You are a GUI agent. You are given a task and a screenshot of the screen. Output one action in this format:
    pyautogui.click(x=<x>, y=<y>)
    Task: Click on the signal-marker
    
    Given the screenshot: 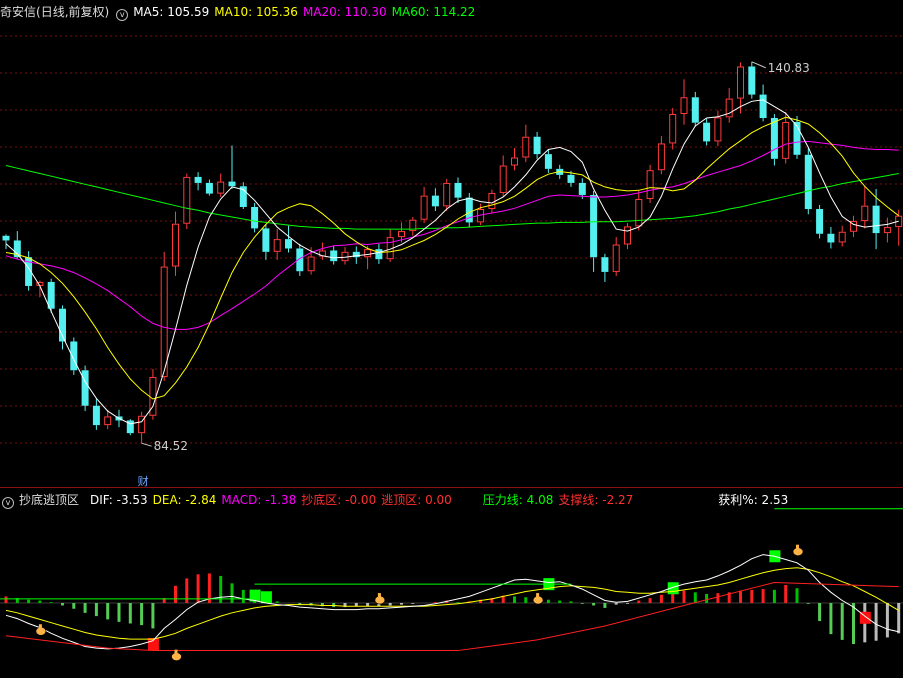 What is the action you would take?
    pyautogui.click(x=266, y=597)
    